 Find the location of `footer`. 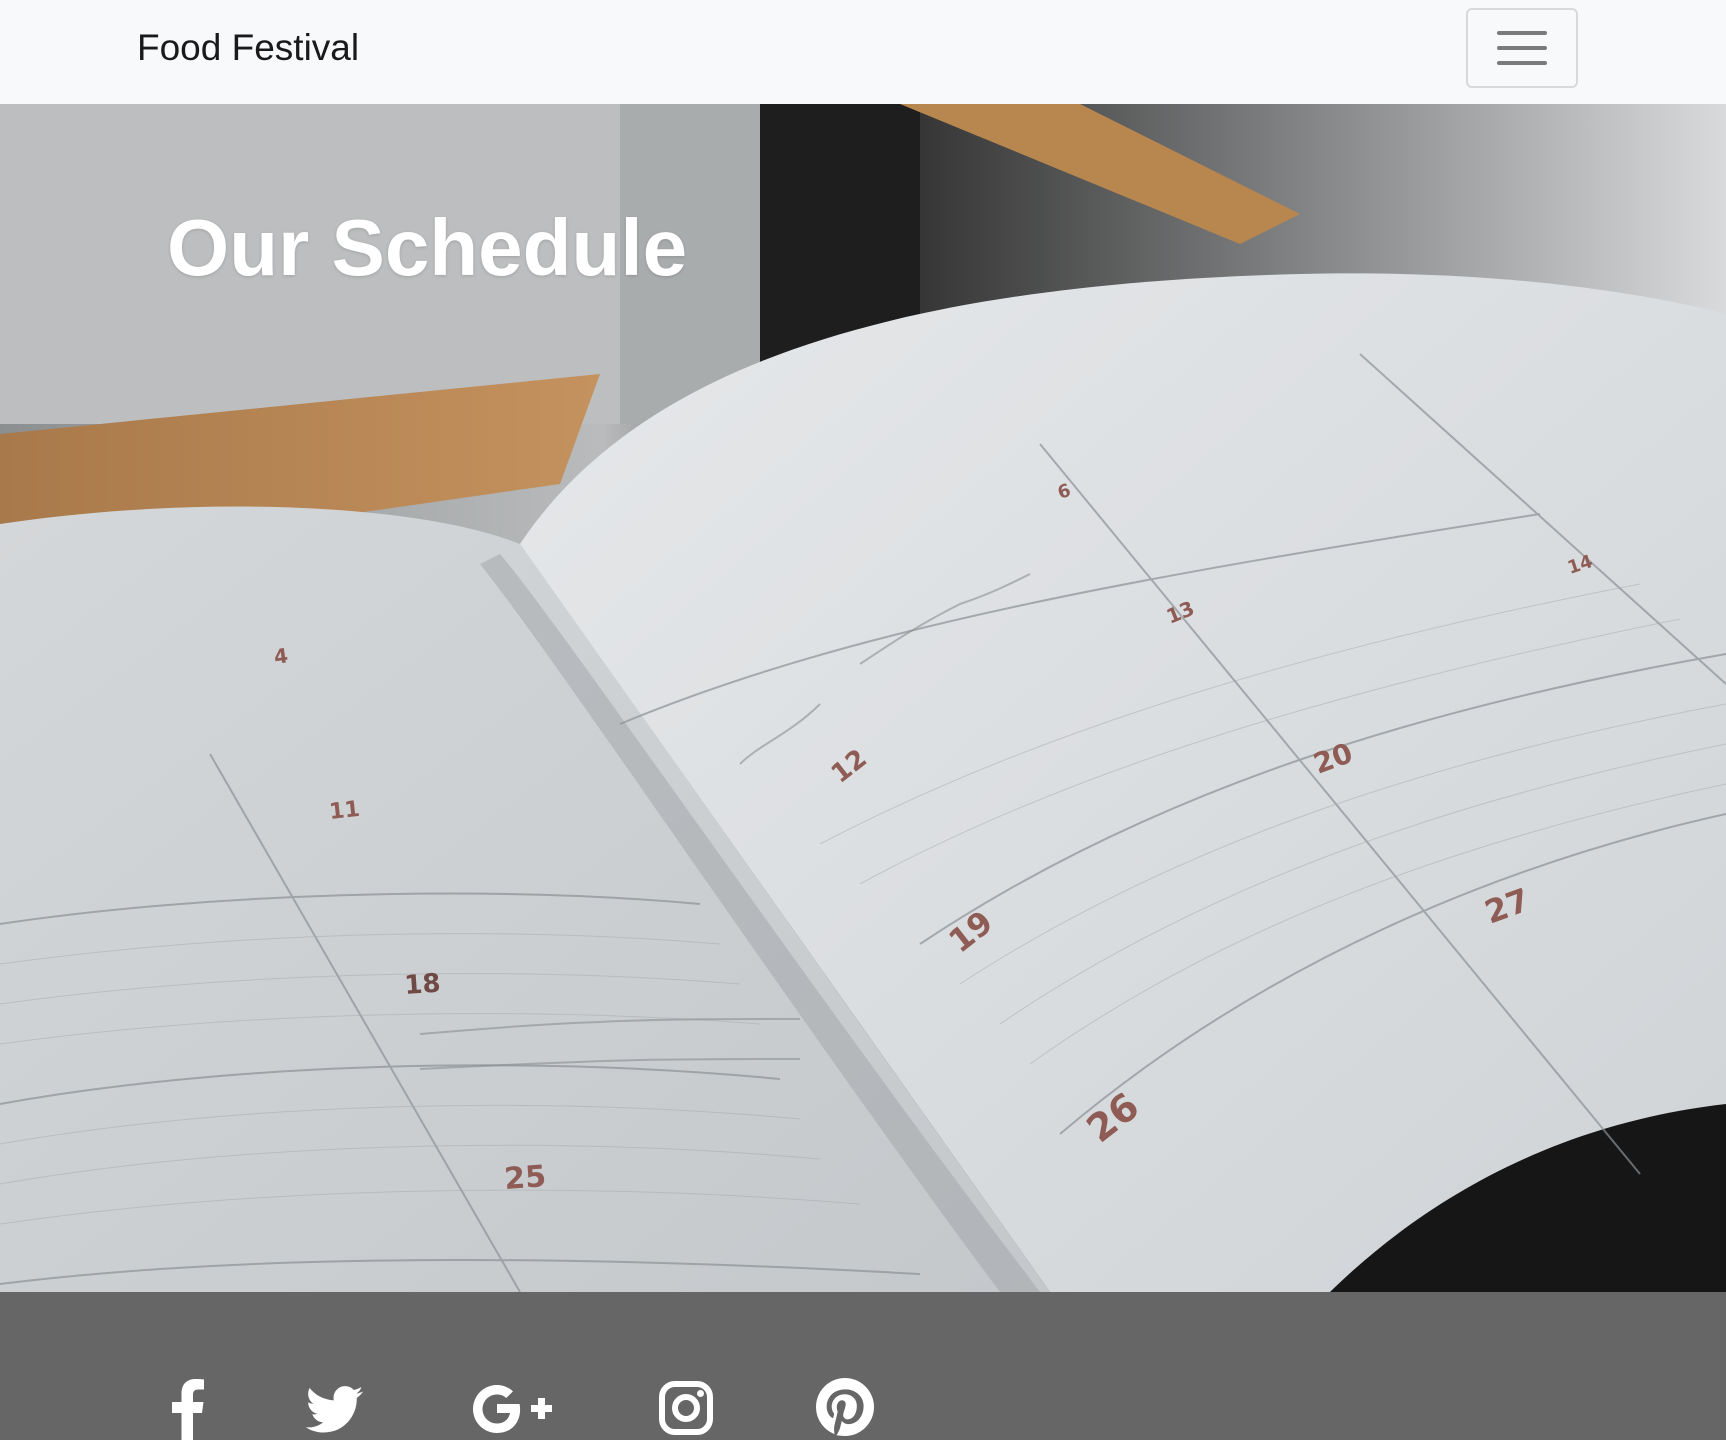

footer is located at coordinates (863, 1366).